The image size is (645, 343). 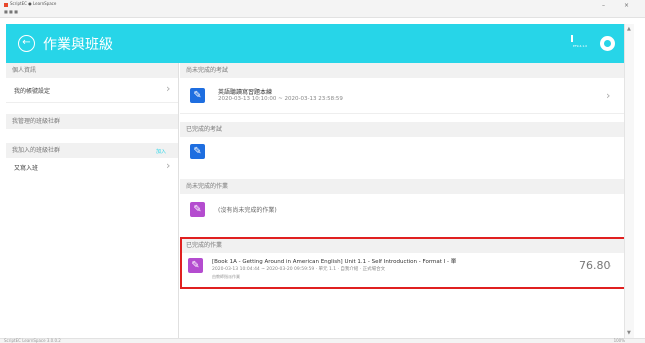 What do you see at coordinates (403, 263) in the screenshot?
I see `highlight-box` at bounding box center [403, 263].